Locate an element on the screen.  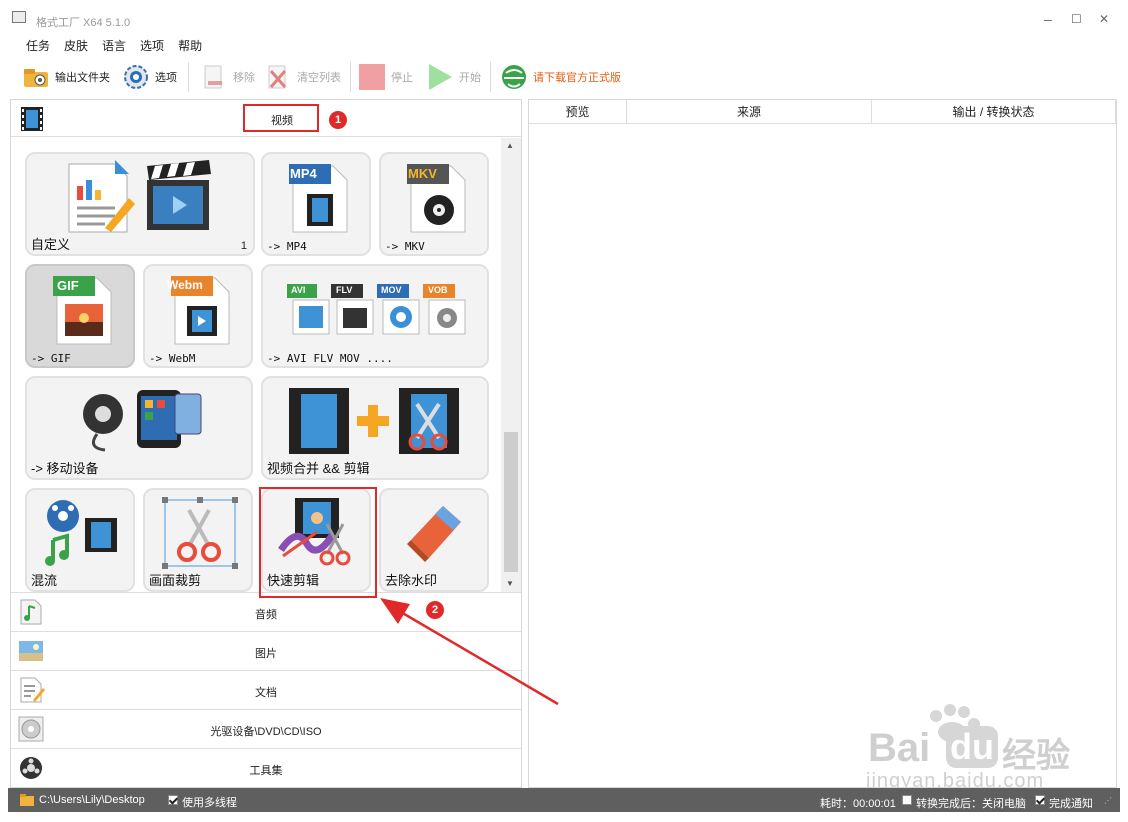
tile-mobile-device: -> 移动设备 is located at coordinates (139, 428).